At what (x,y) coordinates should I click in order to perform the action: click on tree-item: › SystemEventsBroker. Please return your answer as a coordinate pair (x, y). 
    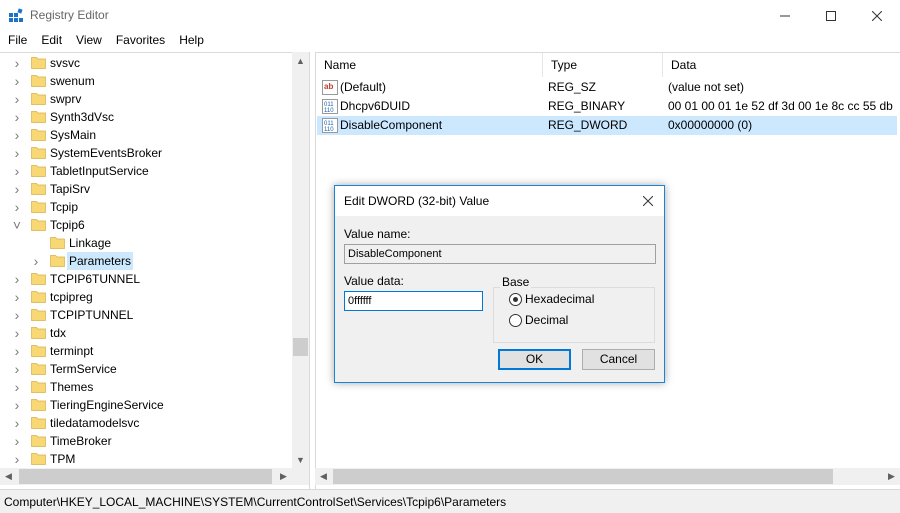
    Looking at the image, I should click on (146, 153).